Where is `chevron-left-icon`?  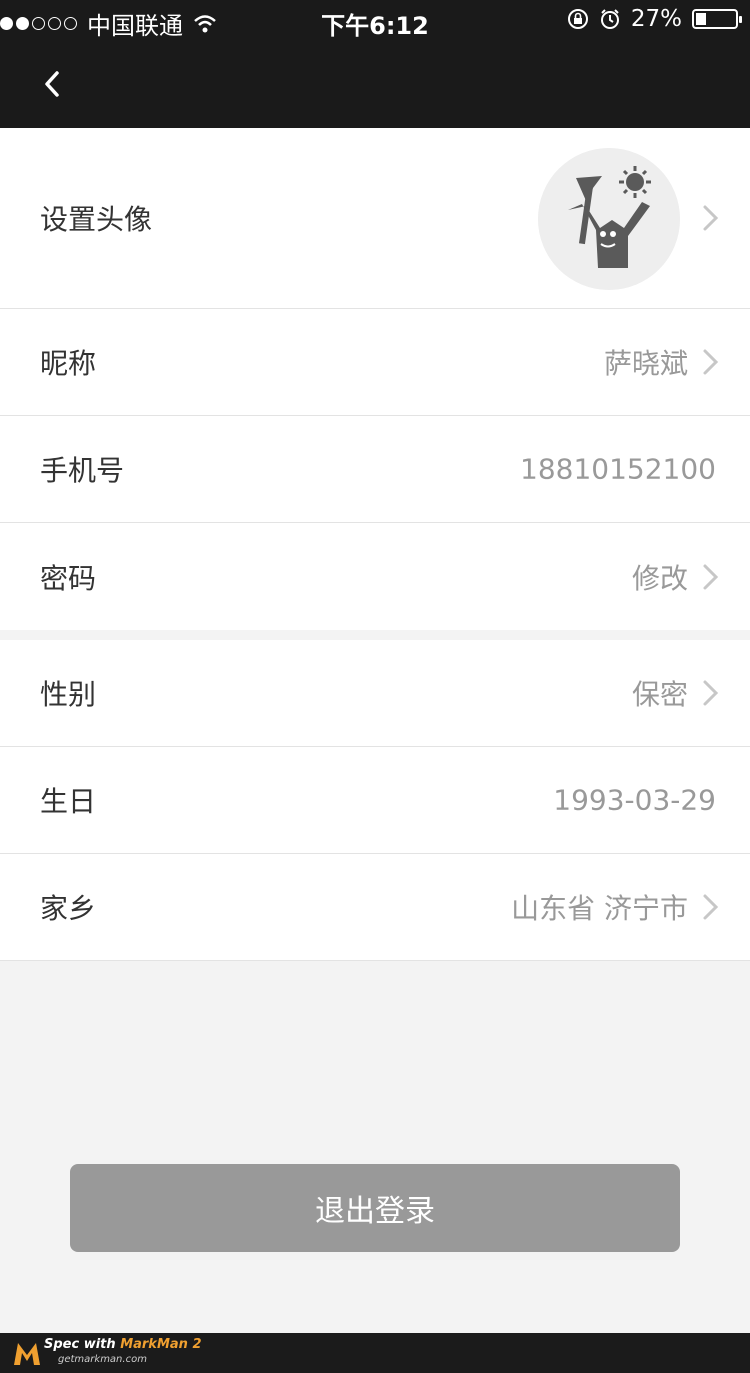 chevron-left-icon is located at coordinates (52, 84).